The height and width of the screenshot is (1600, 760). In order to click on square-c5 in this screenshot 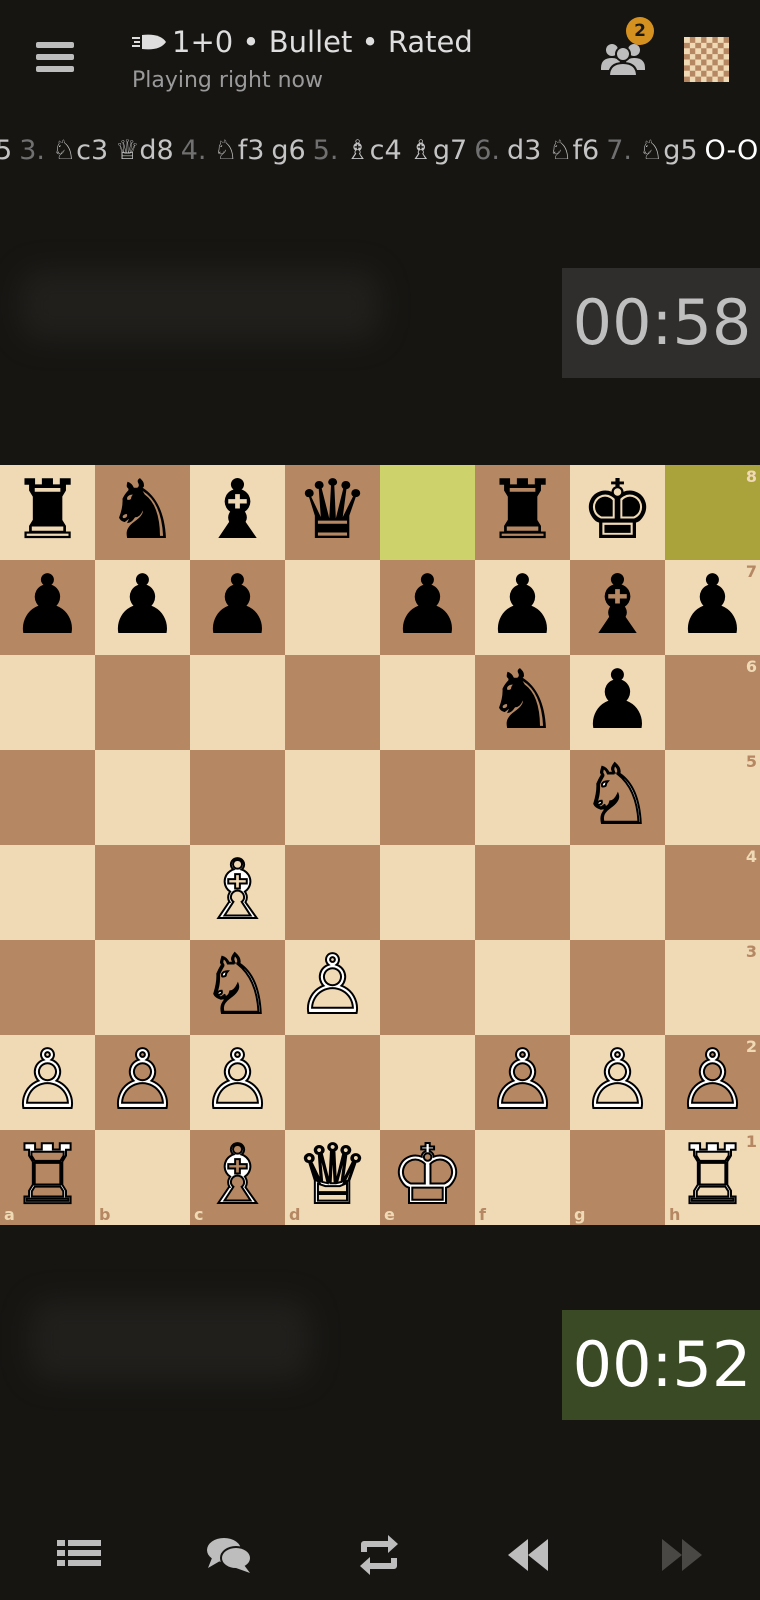, I will do `click(237, 797)`.